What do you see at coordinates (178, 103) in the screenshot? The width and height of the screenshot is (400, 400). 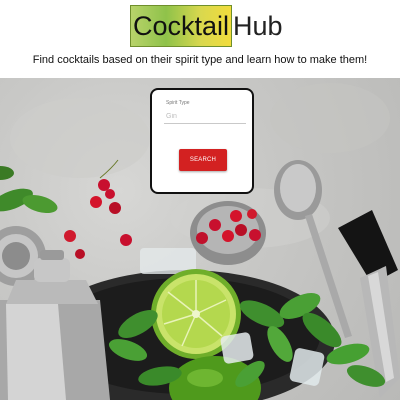 I see `spirit-type-label: Spirit Type` at bounding box center [178, 103].